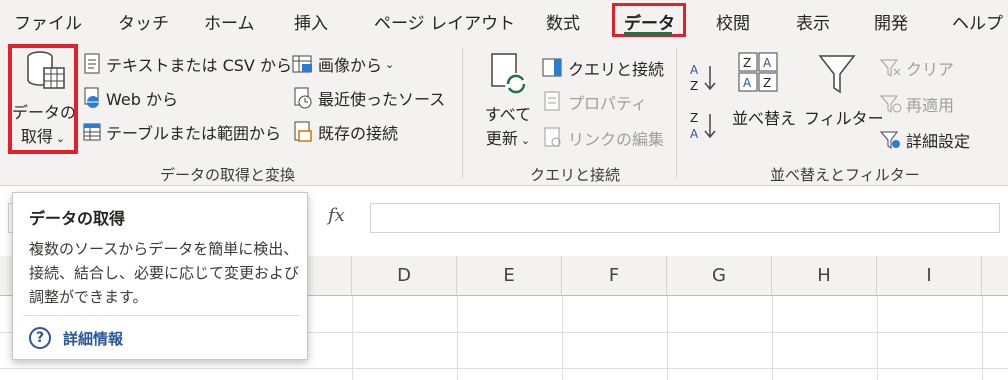  What do you see at coordinates (161, 315) in the screenshot?
I see `tooltip-divider` at bounding box center [161, 315].